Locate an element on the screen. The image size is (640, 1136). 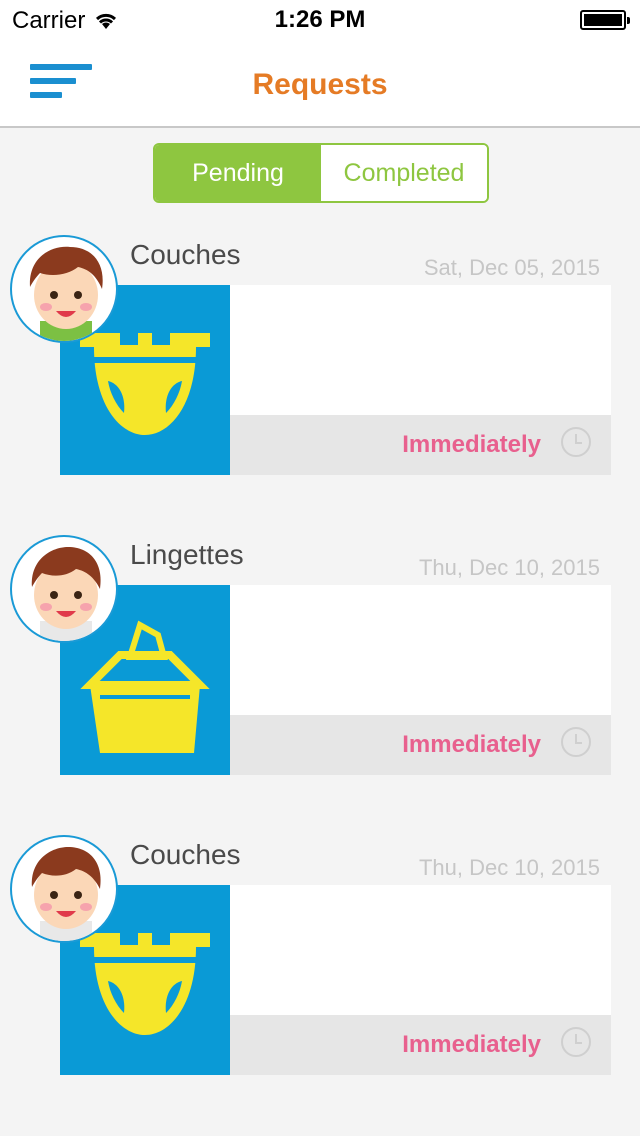
request-title: Lingettes is located at coordinates (187, 554).